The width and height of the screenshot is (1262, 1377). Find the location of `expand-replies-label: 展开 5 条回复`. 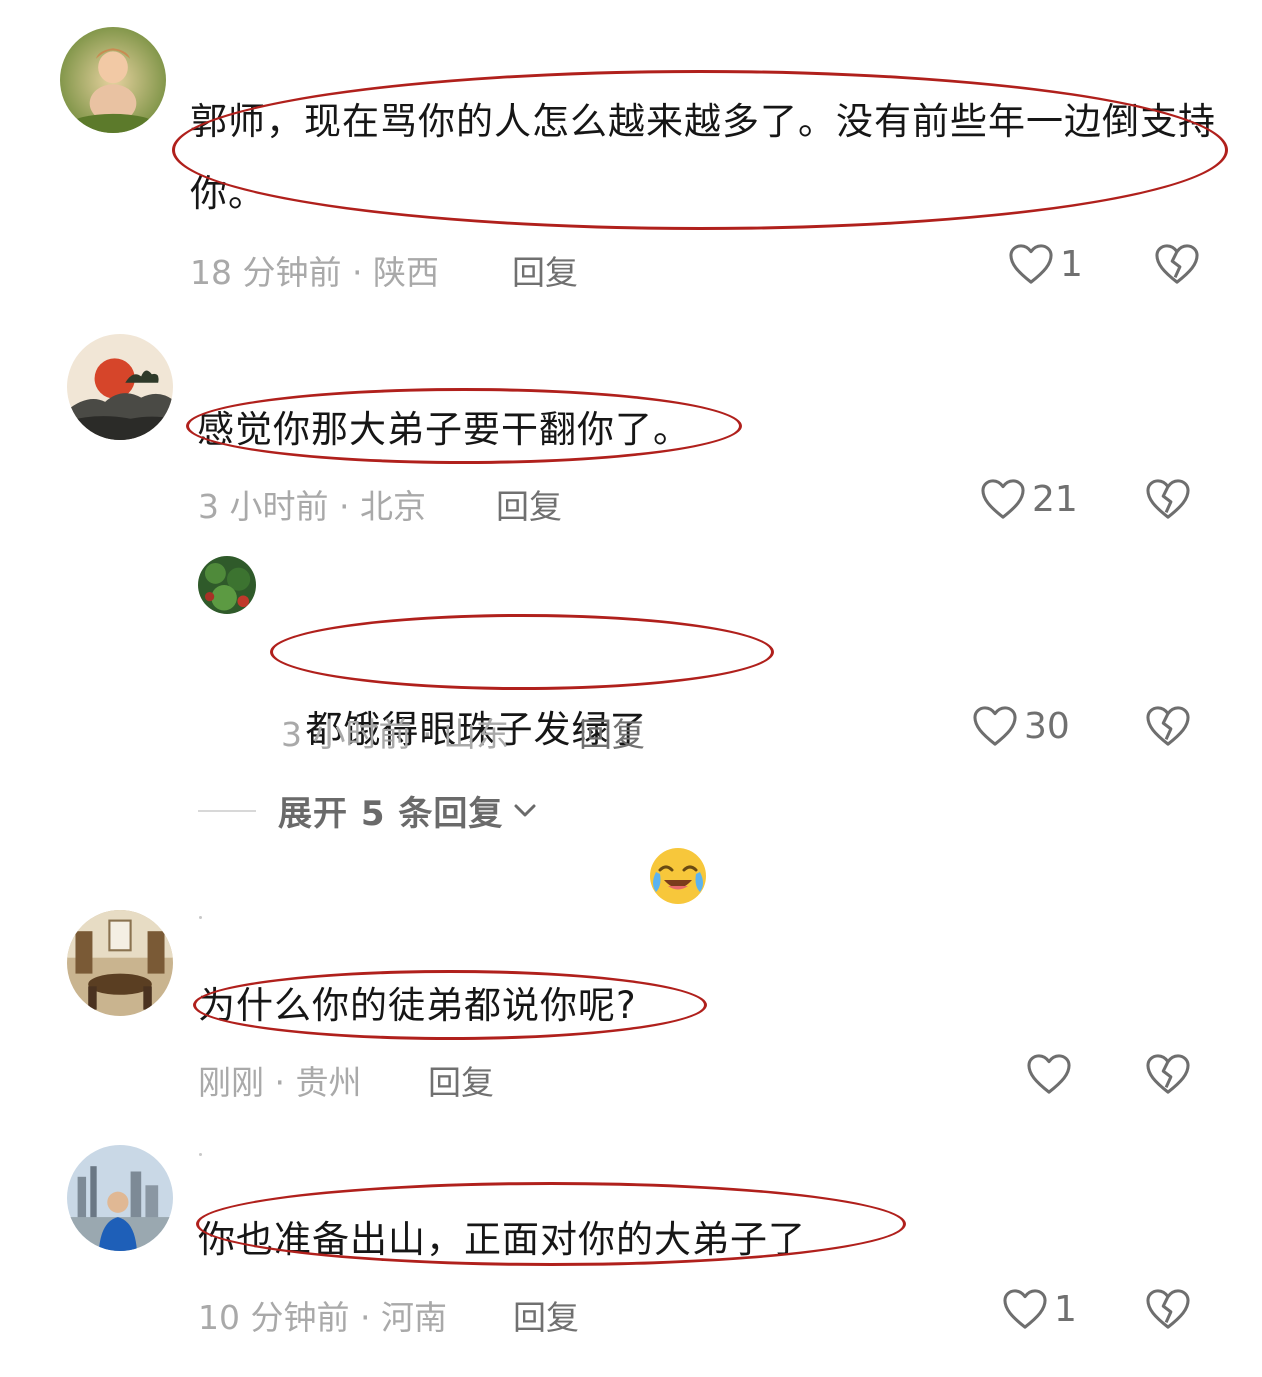

expand-replies-label: 展开 5 条回复 is located at coordinates (391, 814).